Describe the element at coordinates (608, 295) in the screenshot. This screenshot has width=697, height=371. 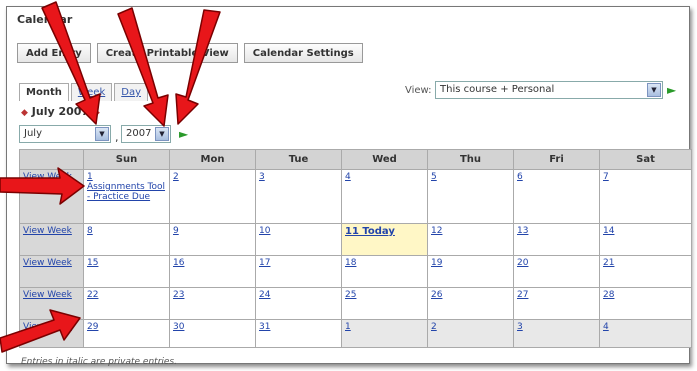
I see `day-link: 28` at that location.